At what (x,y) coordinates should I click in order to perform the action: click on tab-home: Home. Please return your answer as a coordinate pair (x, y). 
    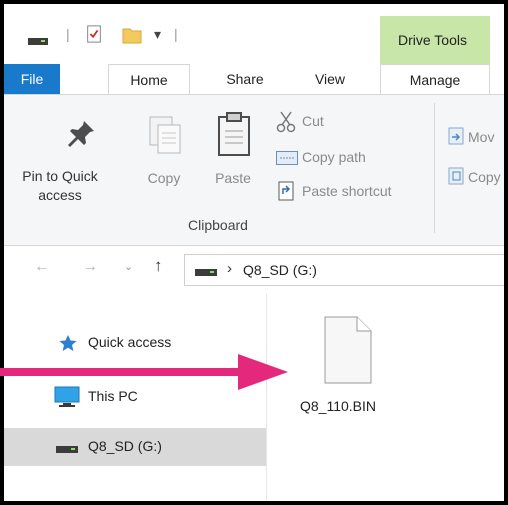
    Looking at the image, I should click on (149, 80).